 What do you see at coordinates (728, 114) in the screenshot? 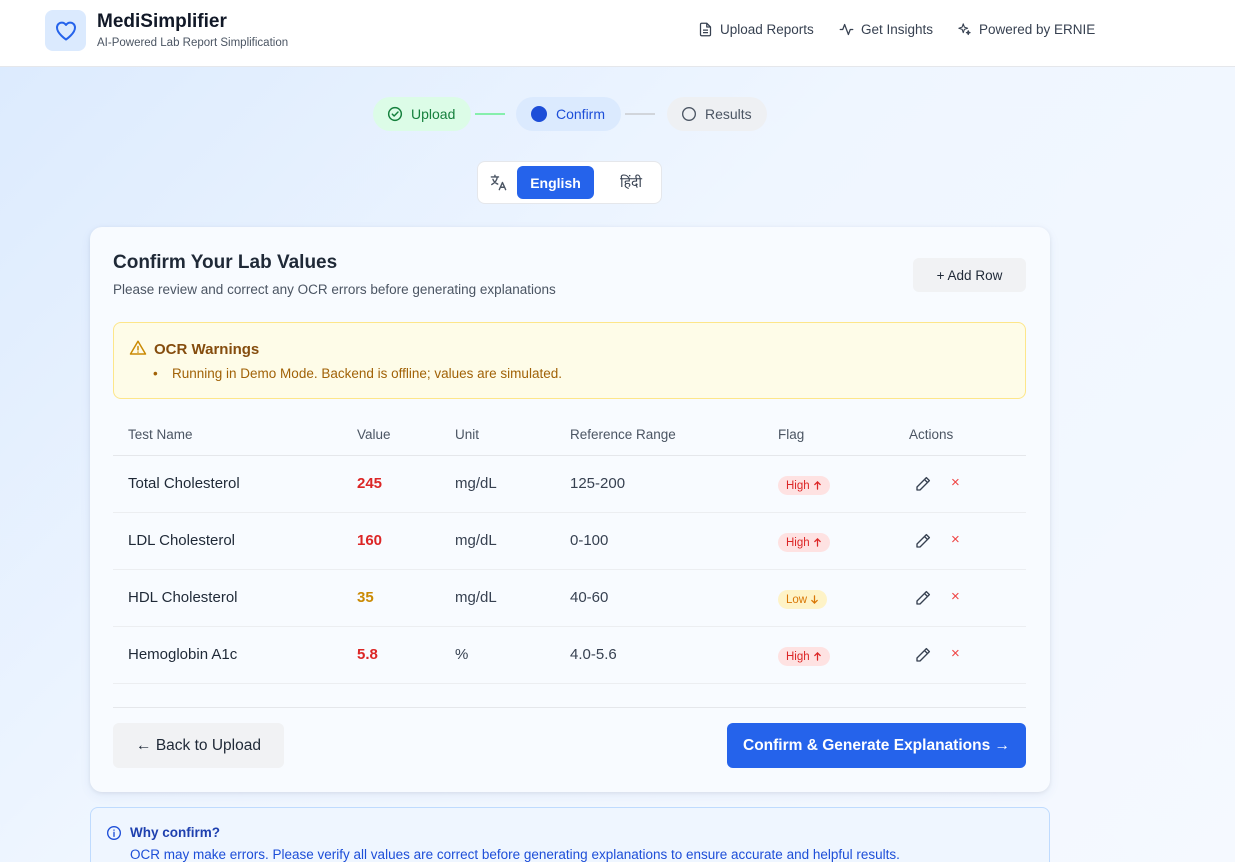
I see `step-label: Results` at bounding box center [728, 114].